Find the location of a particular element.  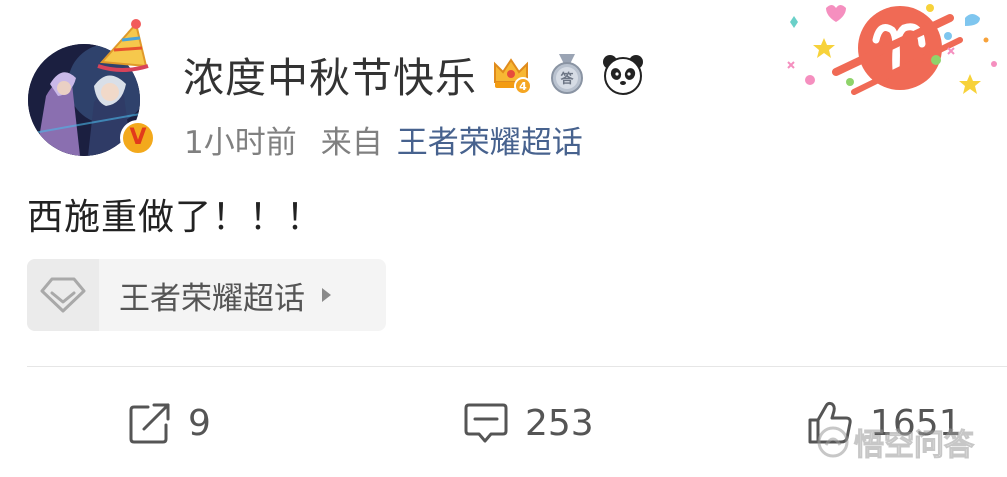

watermark-logo-icon is located at coordinates (833, 442).